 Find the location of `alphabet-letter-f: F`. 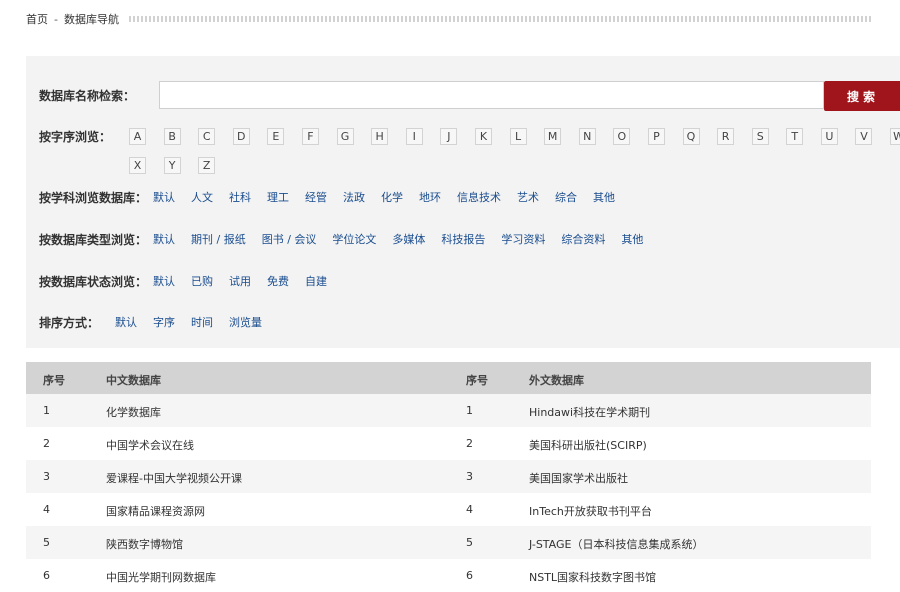

alphabet-letter-f: F is located at coordinates (310, 136).